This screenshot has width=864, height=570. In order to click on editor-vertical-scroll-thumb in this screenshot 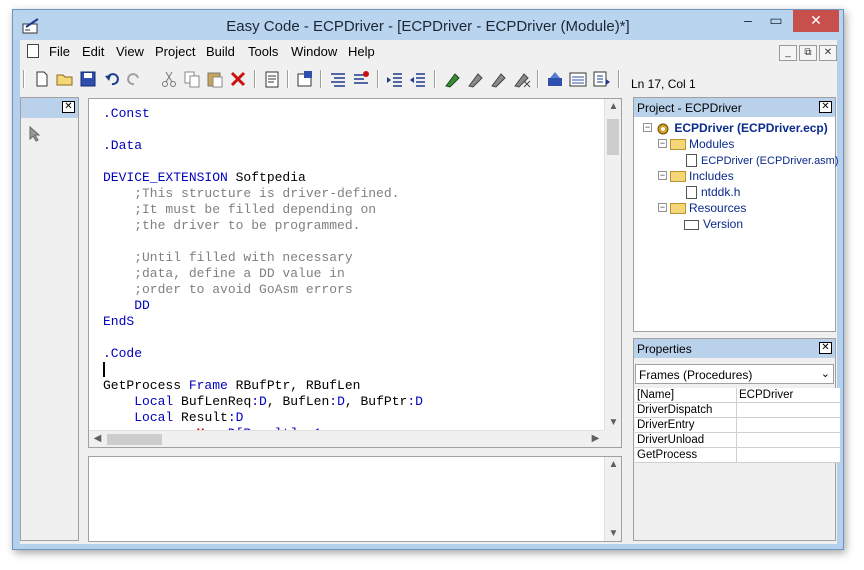, I will do `click(613, 137)`.